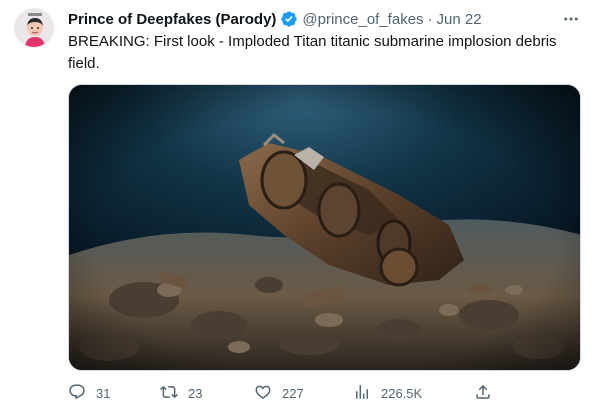 The height and width of the screenshot is (402, 594). I want to click on share-button, so click(483, 393).